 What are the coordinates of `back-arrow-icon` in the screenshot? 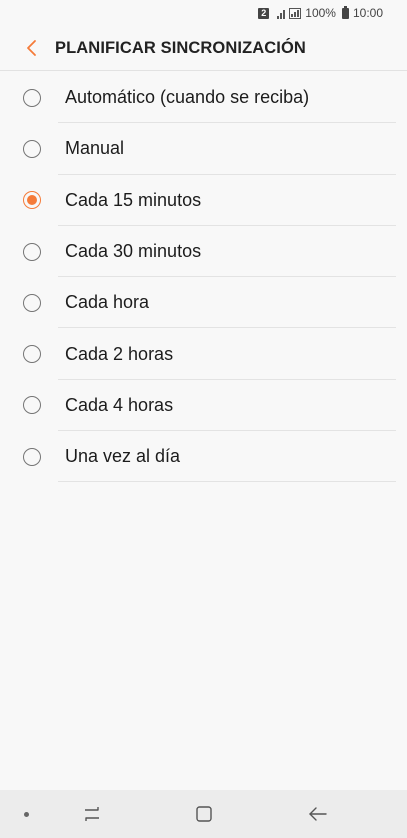 It's located at (318, 814).